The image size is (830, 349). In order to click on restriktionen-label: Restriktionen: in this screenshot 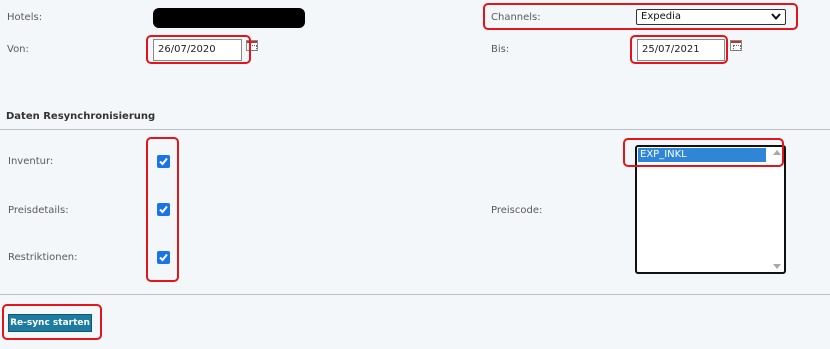, I will do `click(43, 257)`.